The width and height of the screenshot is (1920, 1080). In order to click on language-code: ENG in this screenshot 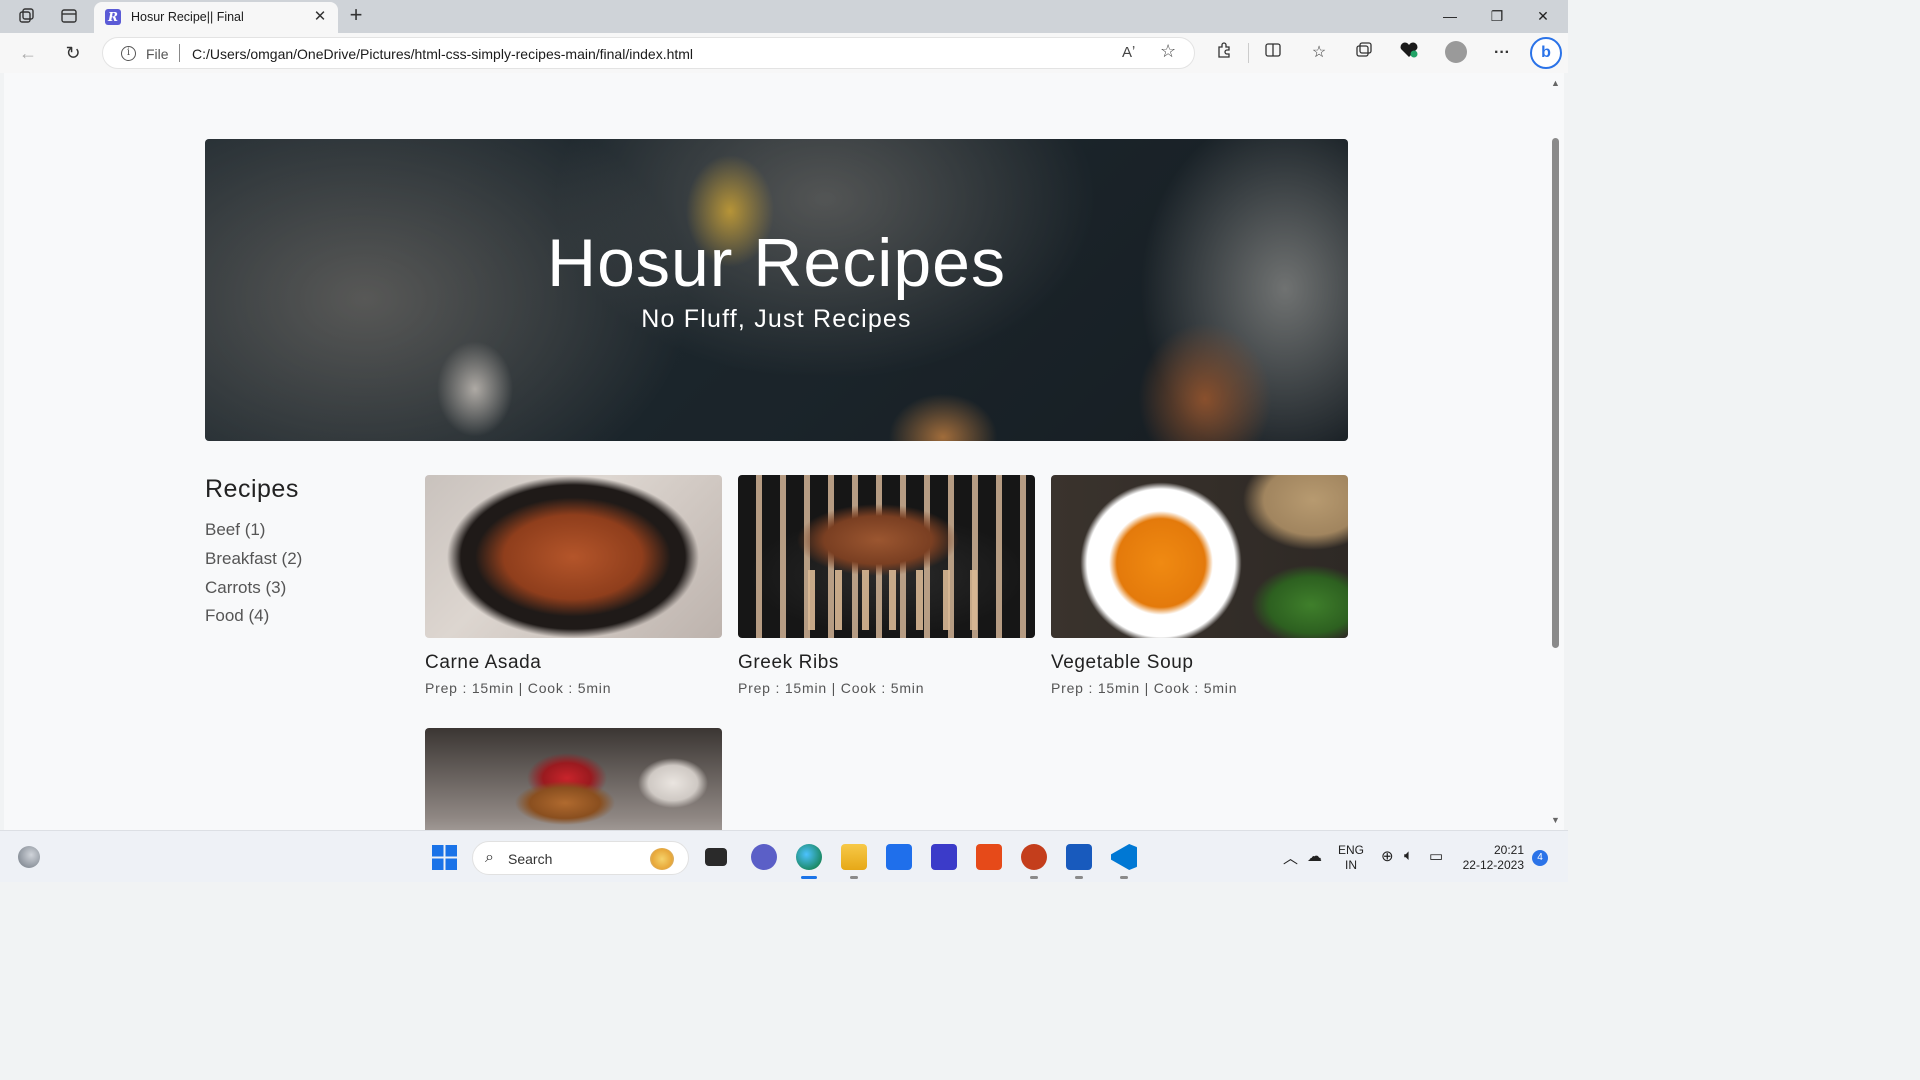, I will do `click(1351, 850)`.